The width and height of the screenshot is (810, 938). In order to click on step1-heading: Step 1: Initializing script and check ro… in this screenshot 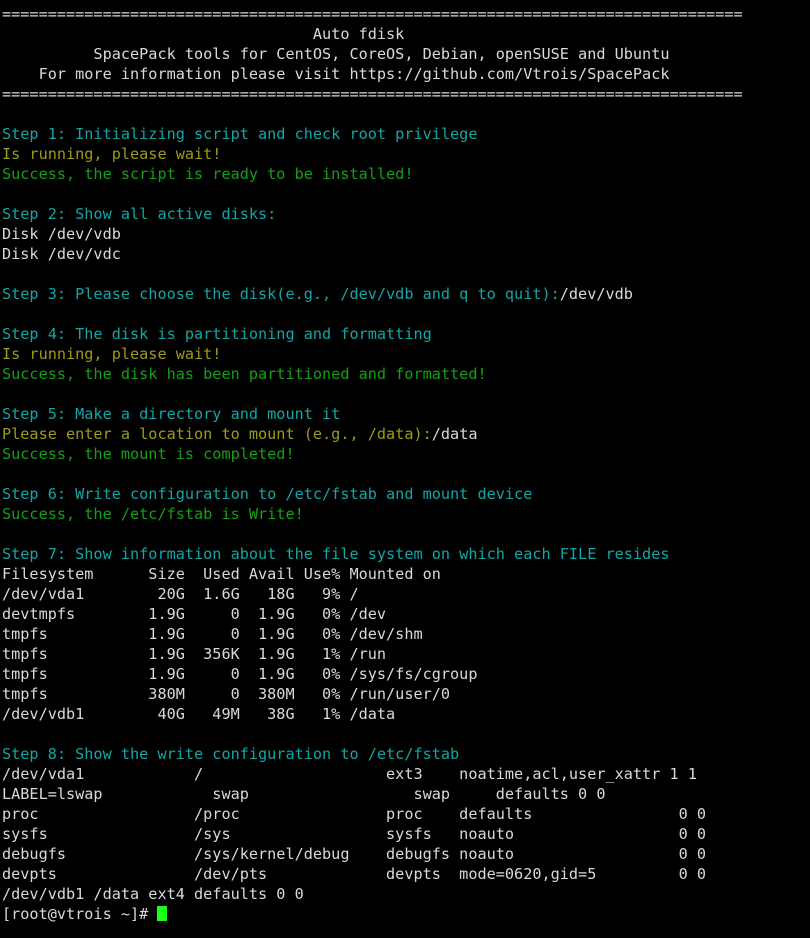, I will do `click(240, 134)`.